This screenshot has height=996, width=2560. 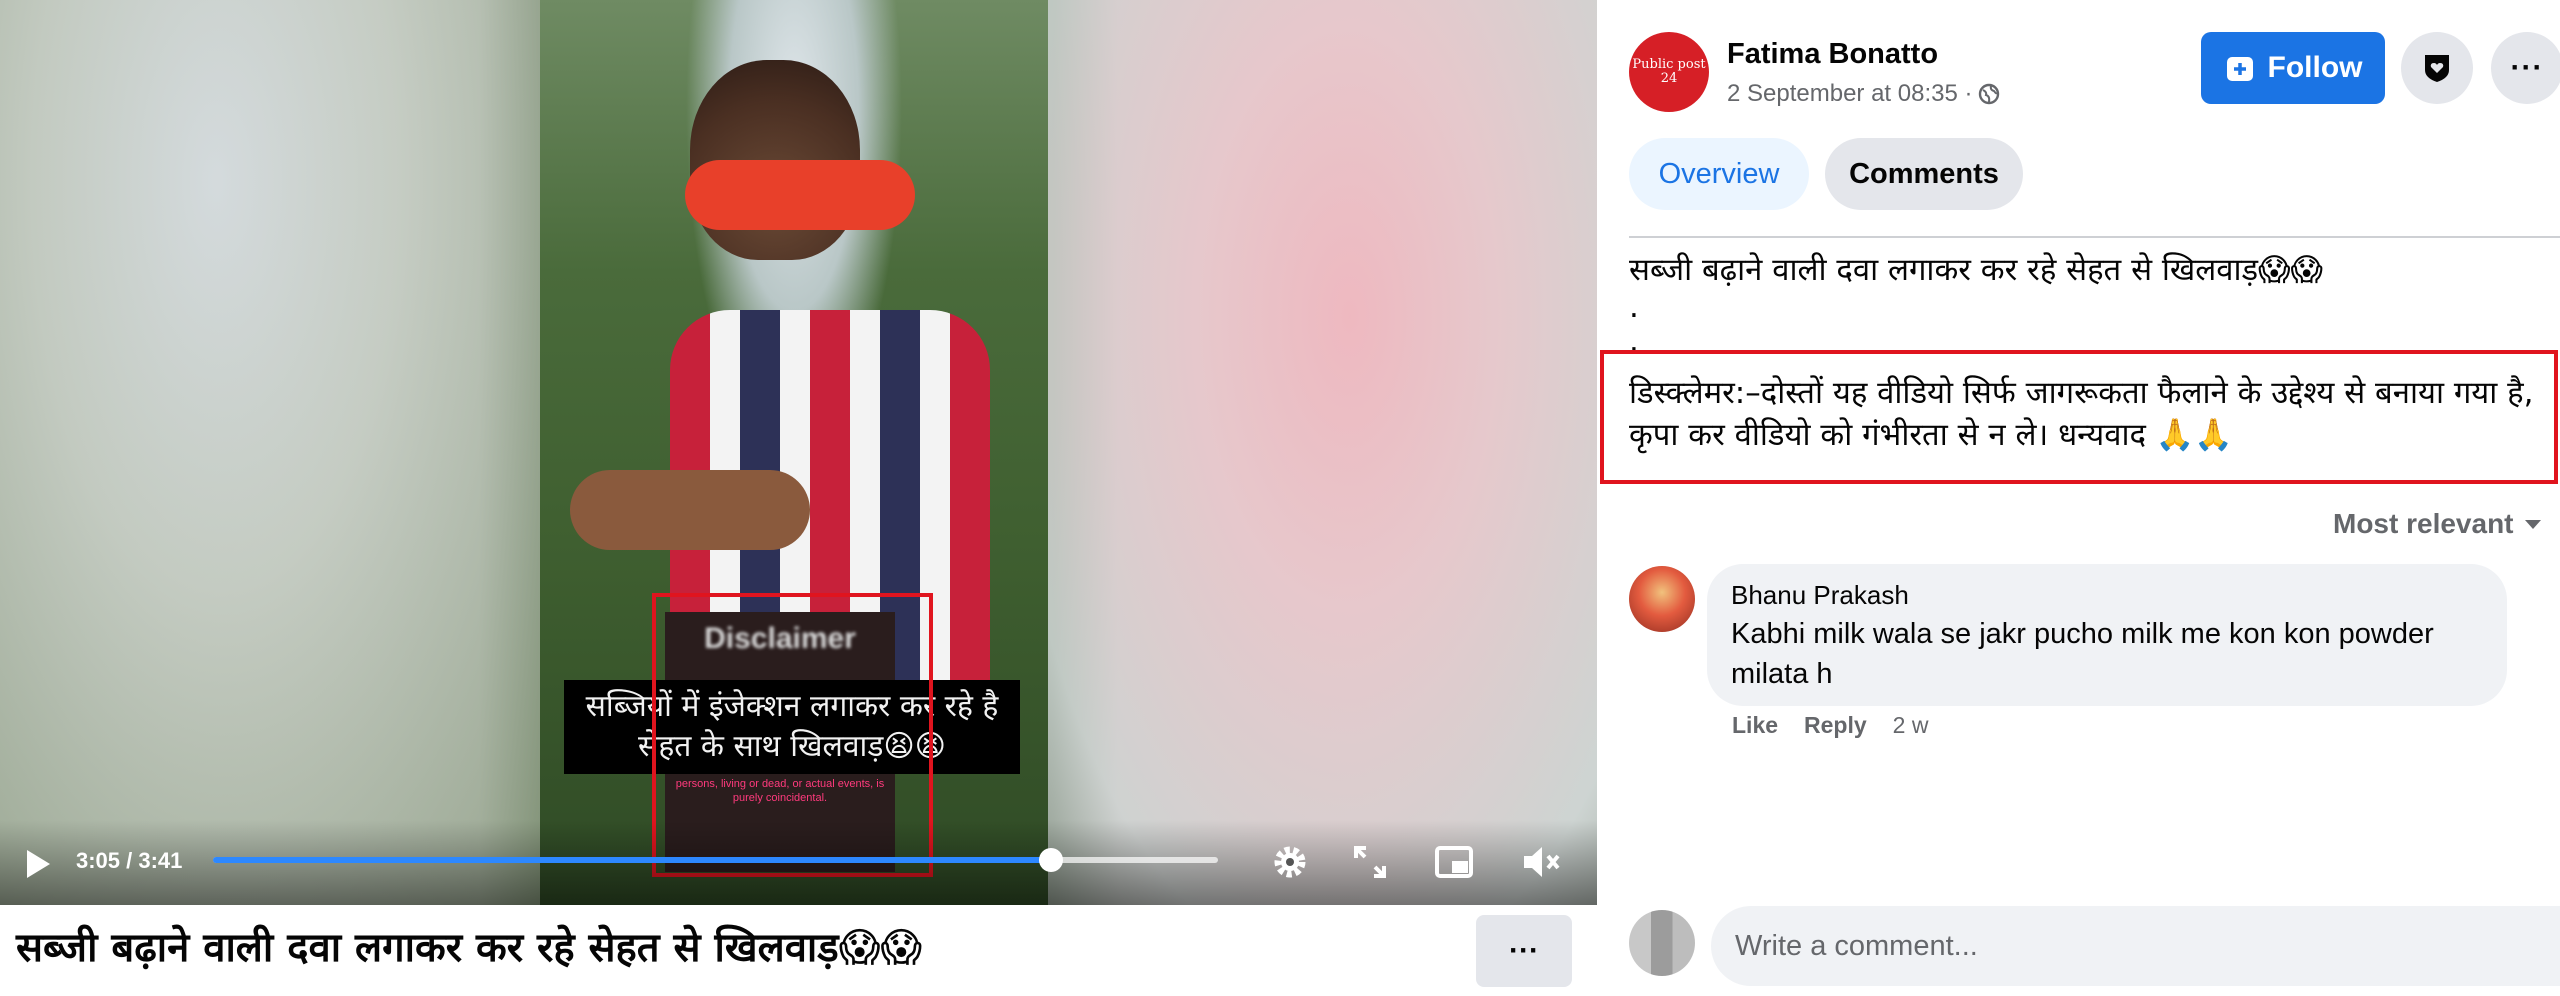 What do you see at coordinates (1669, 78) in the screenshot?
I see `avatar-text-2: 24` at bounding box center [1669, 78].